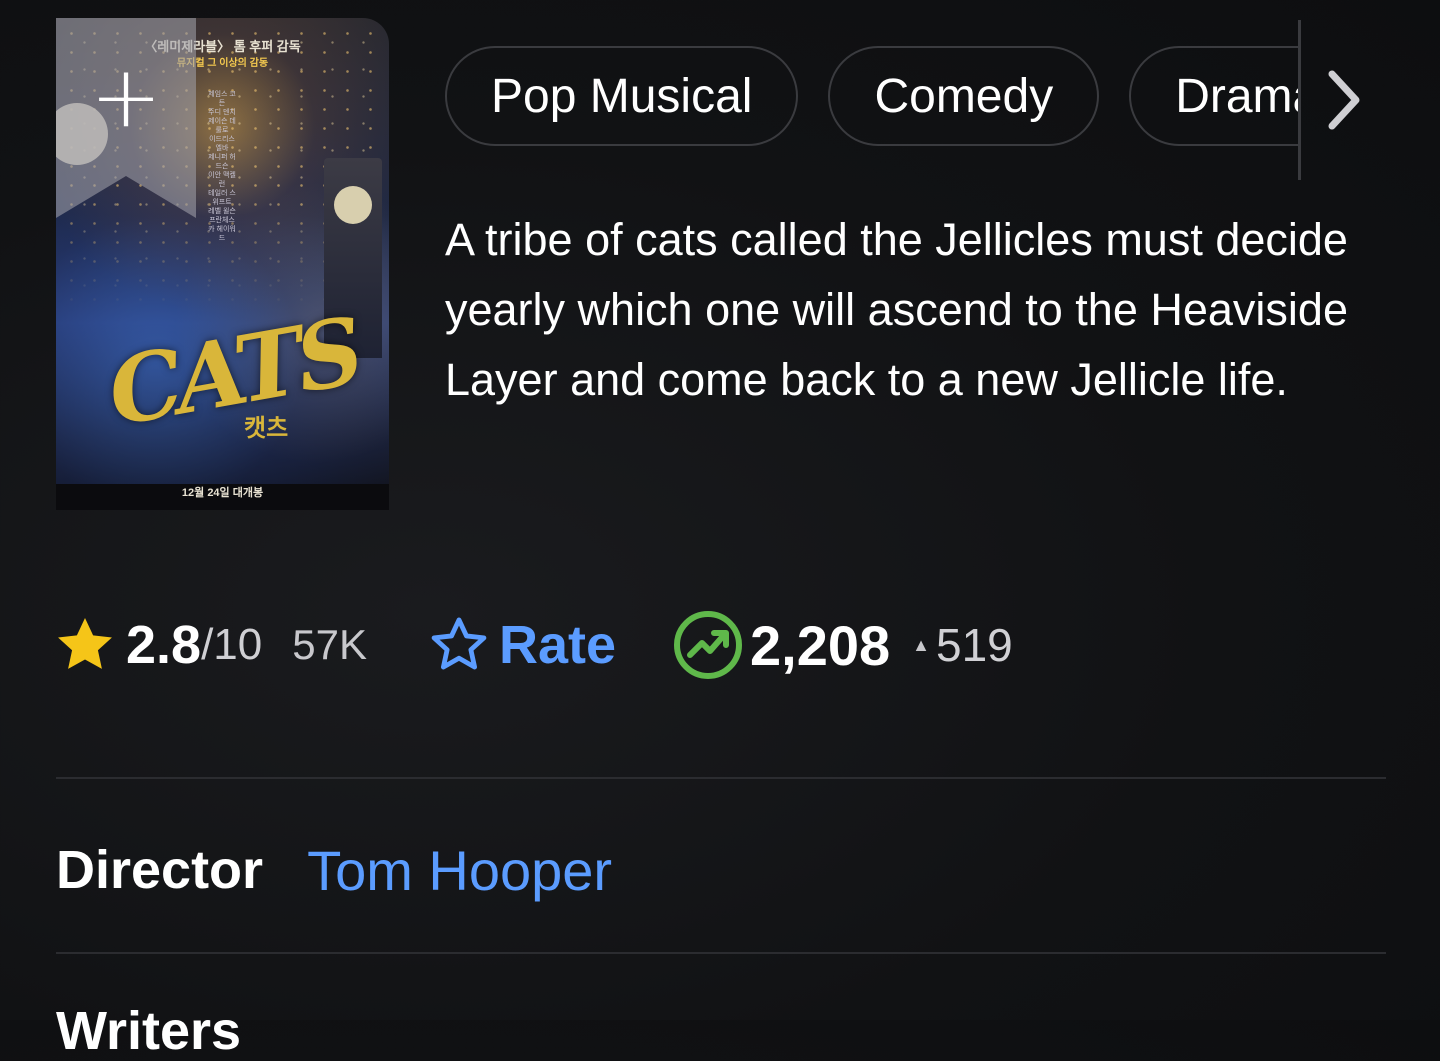 This screenshot has height=1061, width=1440. Describe the element at coordinates (232, 644) in the screenshot. I see `rating-max: /10` at that location.